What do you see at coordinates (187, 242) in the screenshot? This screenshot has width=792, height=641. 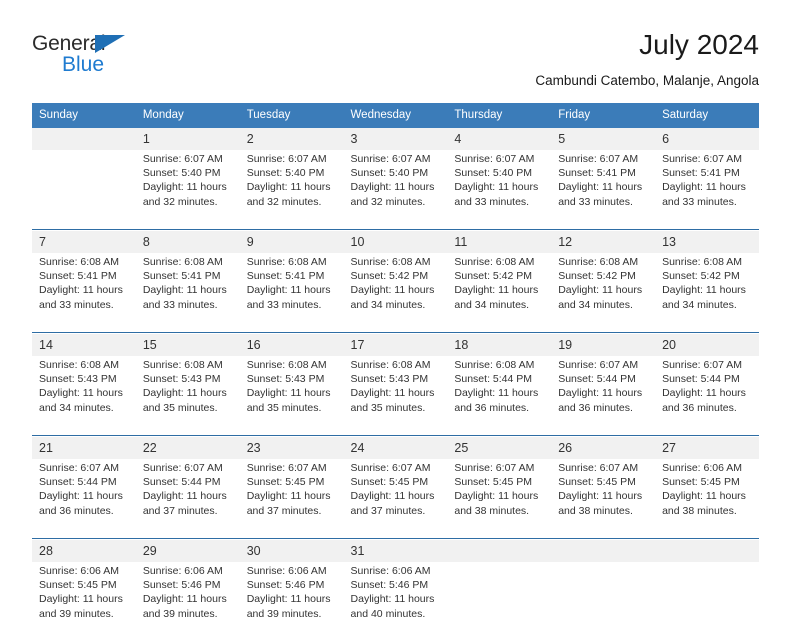 I see `day-number-cell: 8` at bounding box center [187, 242].